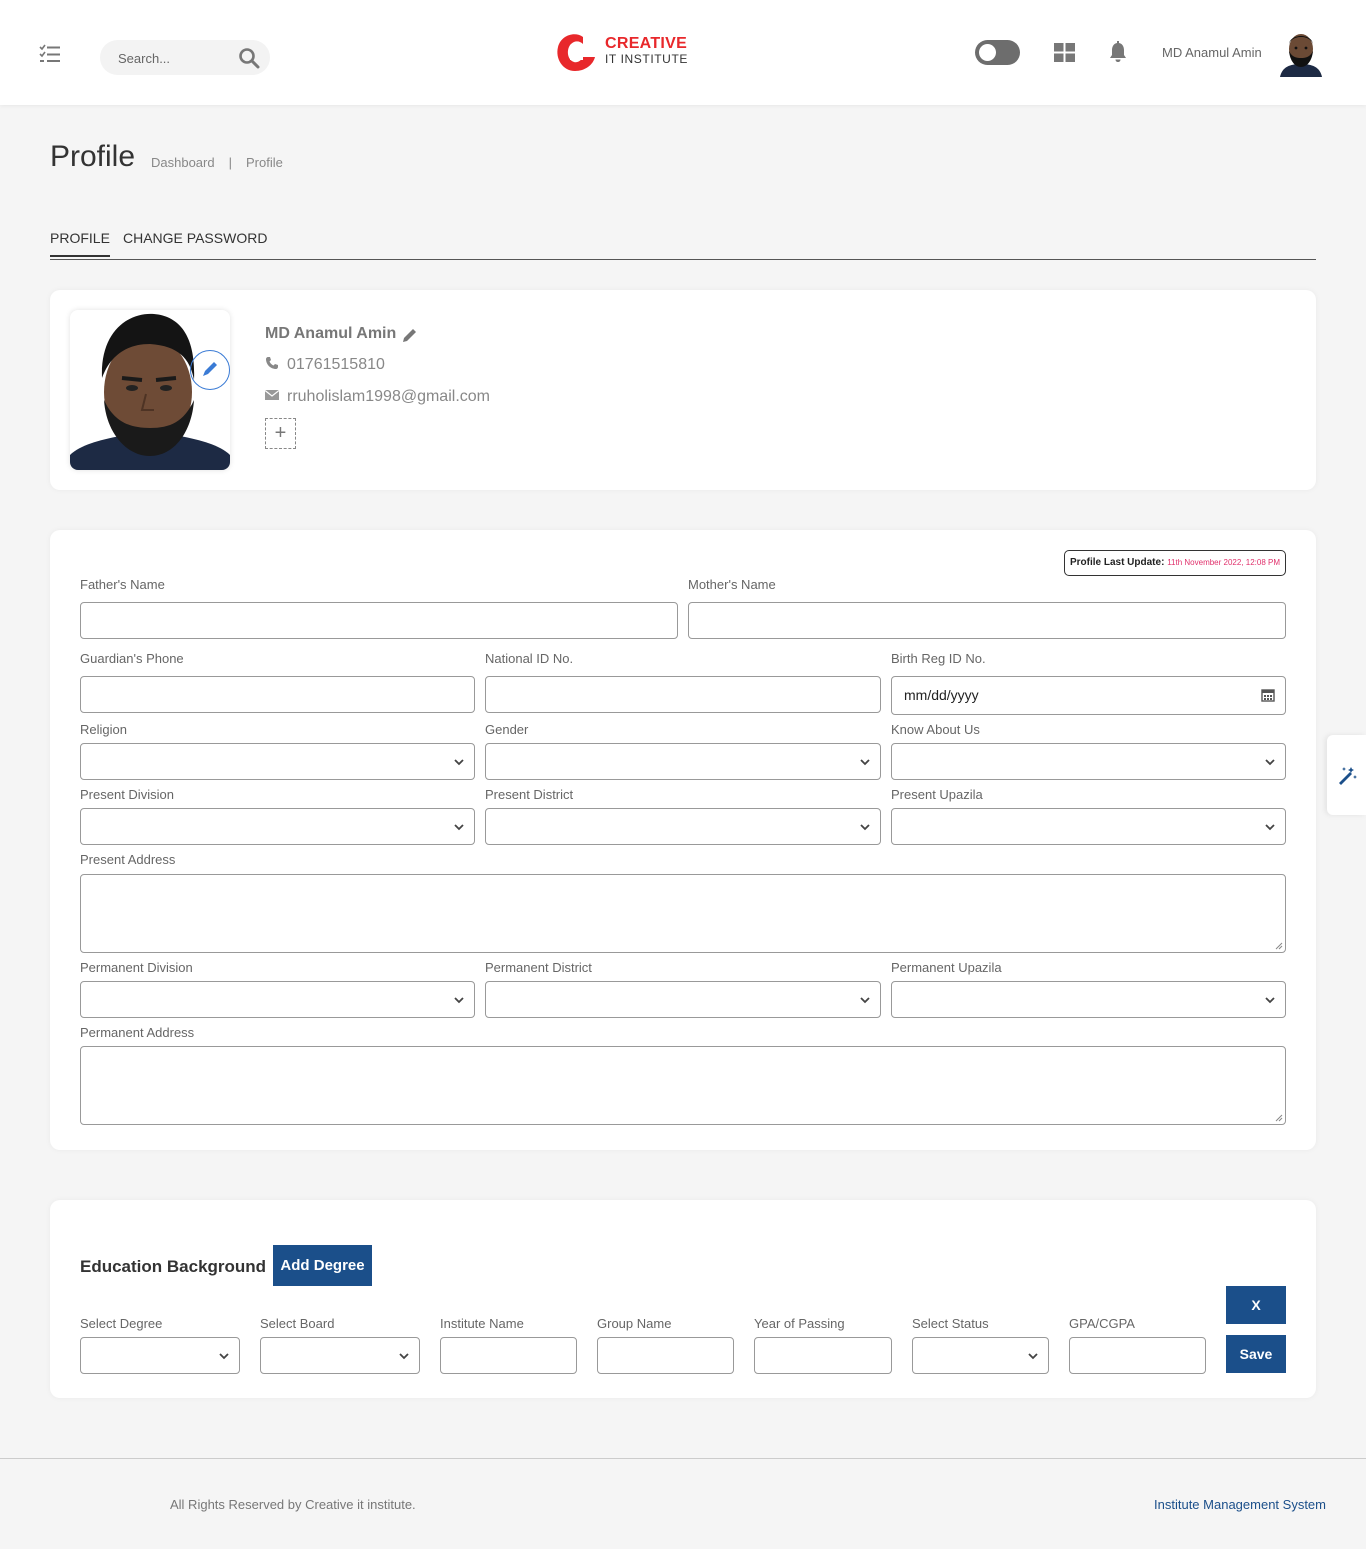 The image size is (1366, 1549). What do you see at coordinates (1064, 52) in the screenshot?
I see `grid-icon` at bounding box center [1064, 52].